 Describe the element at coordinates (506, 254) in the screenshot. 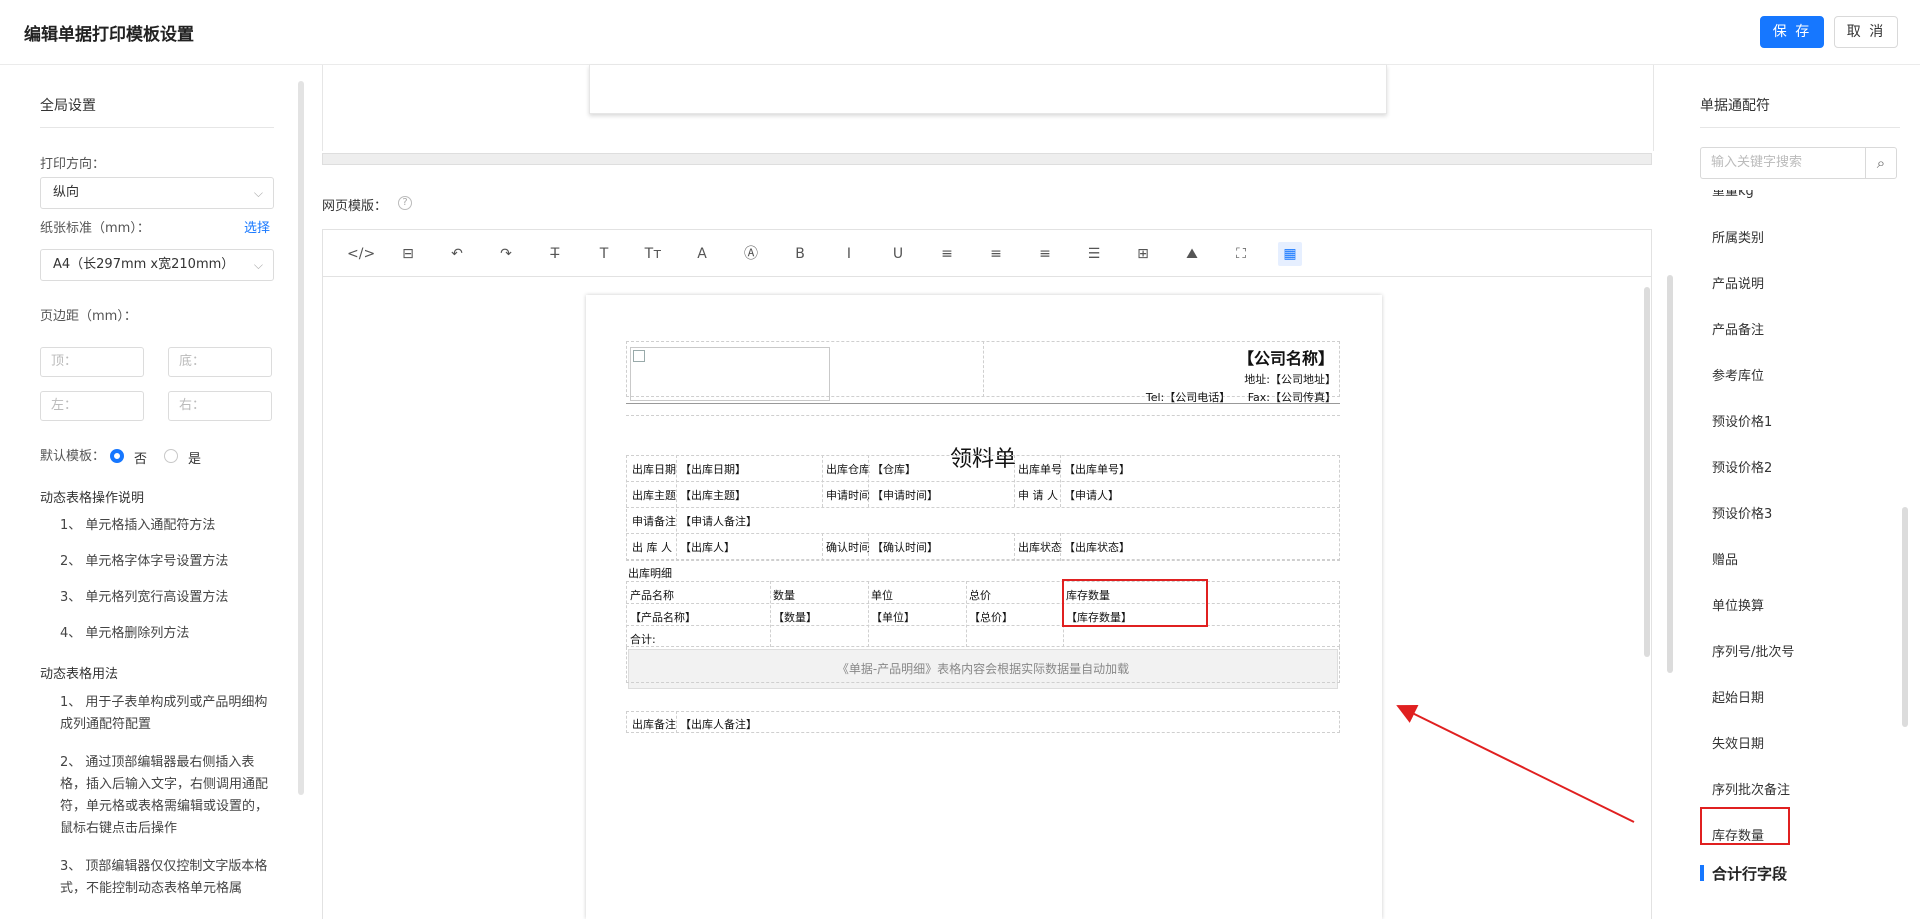

I see `redo-icon: ↷` at that location.